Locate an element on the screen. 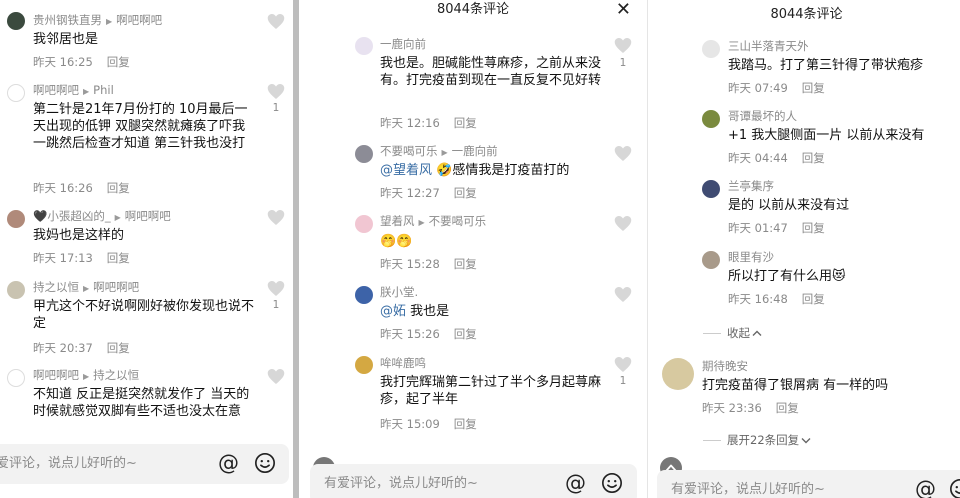 This screenshot has width=960, height=498. author-name: 🖤小張超凶的_ is located at coordinates (72, 216).